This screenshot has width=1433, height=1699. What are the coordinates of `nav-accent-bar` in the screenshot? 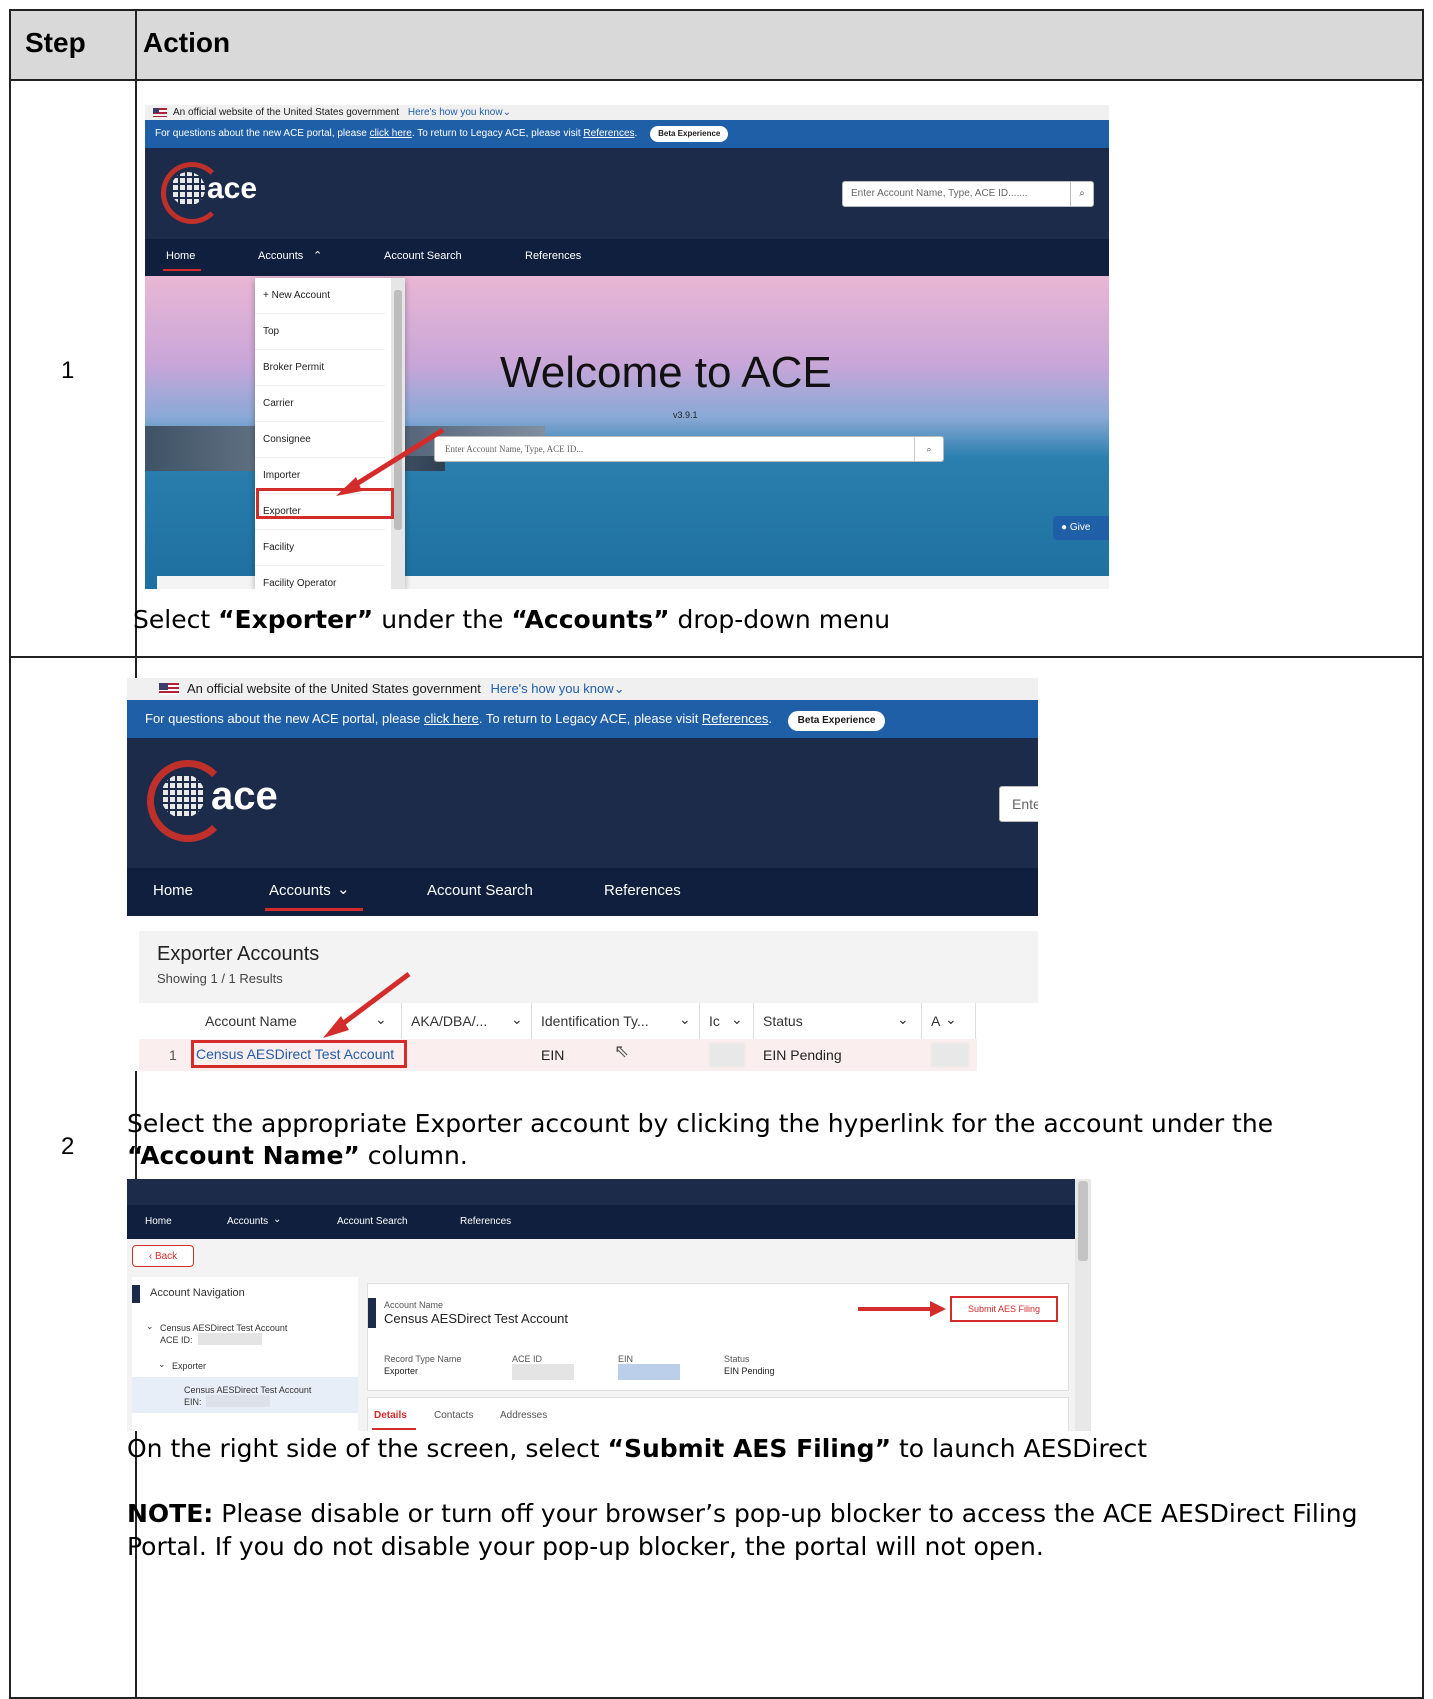 It's located at (136, 1294).